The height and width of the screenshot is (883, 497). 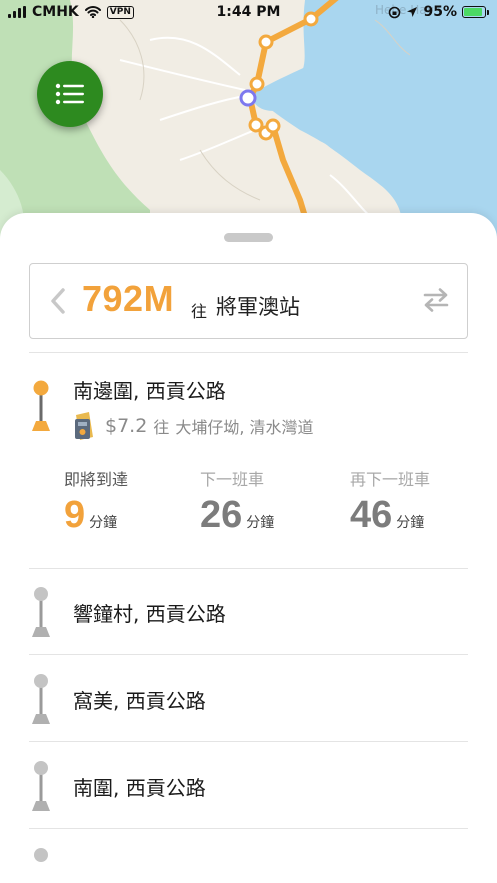 I want to click on orientation-lock-icon, so click(x=395, y=12).